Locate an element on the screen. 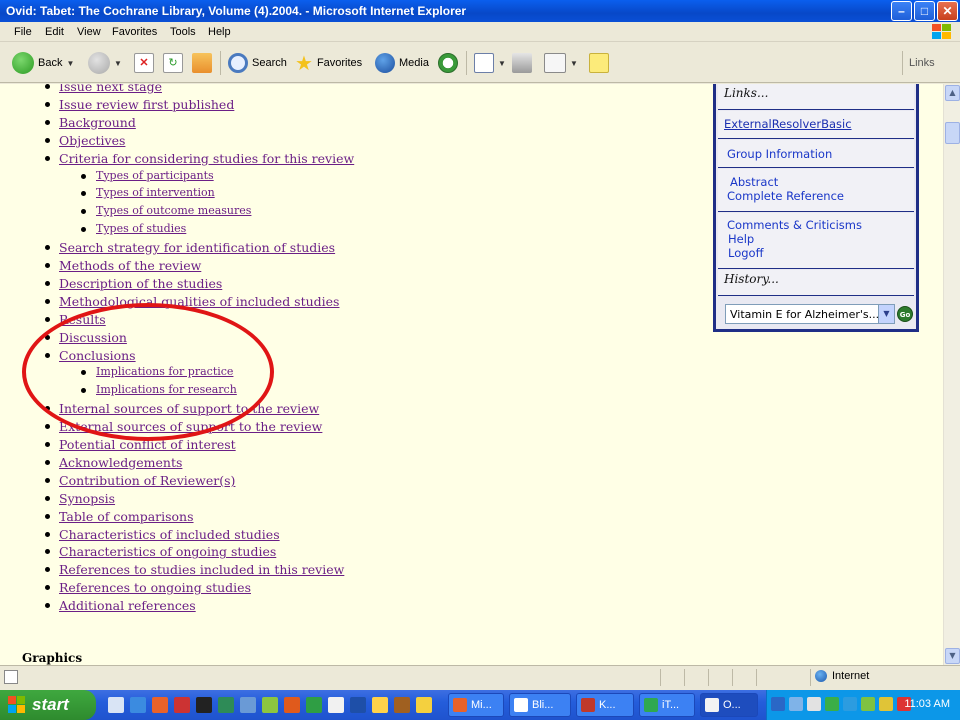 The width and height of the screenshot is (960, 720). tray-expand-icon is located at coordinates (778, 704).